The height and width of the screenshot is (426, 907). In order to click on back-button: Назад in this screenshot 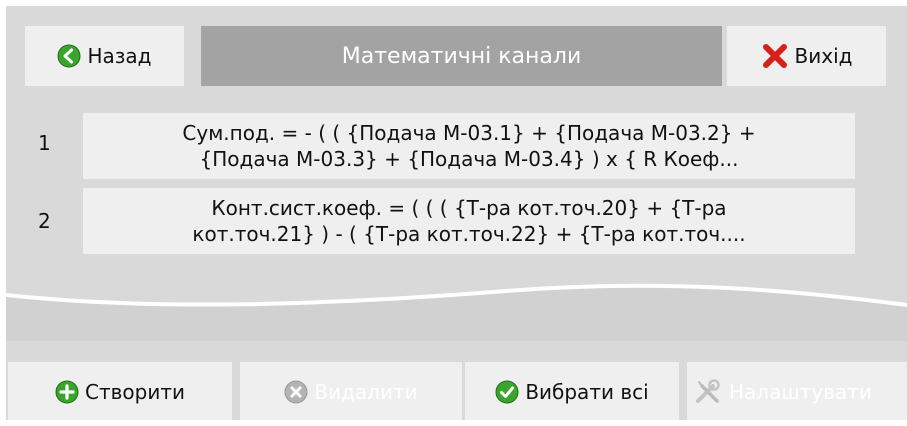, I will do `click(104, 56)`.